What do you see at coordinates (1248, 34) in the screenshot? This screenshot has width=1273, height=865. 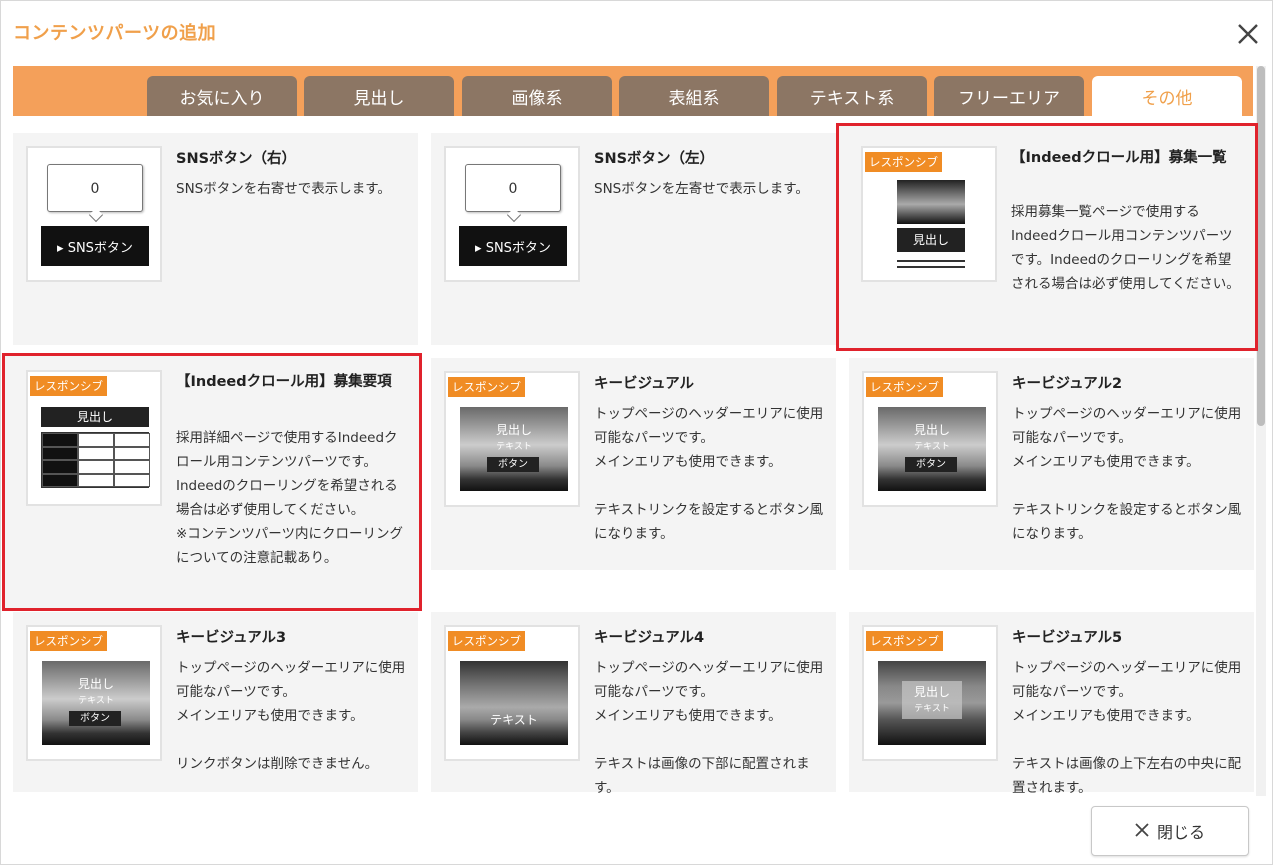 I see `close-icon` at bounding box center [1248, 34].